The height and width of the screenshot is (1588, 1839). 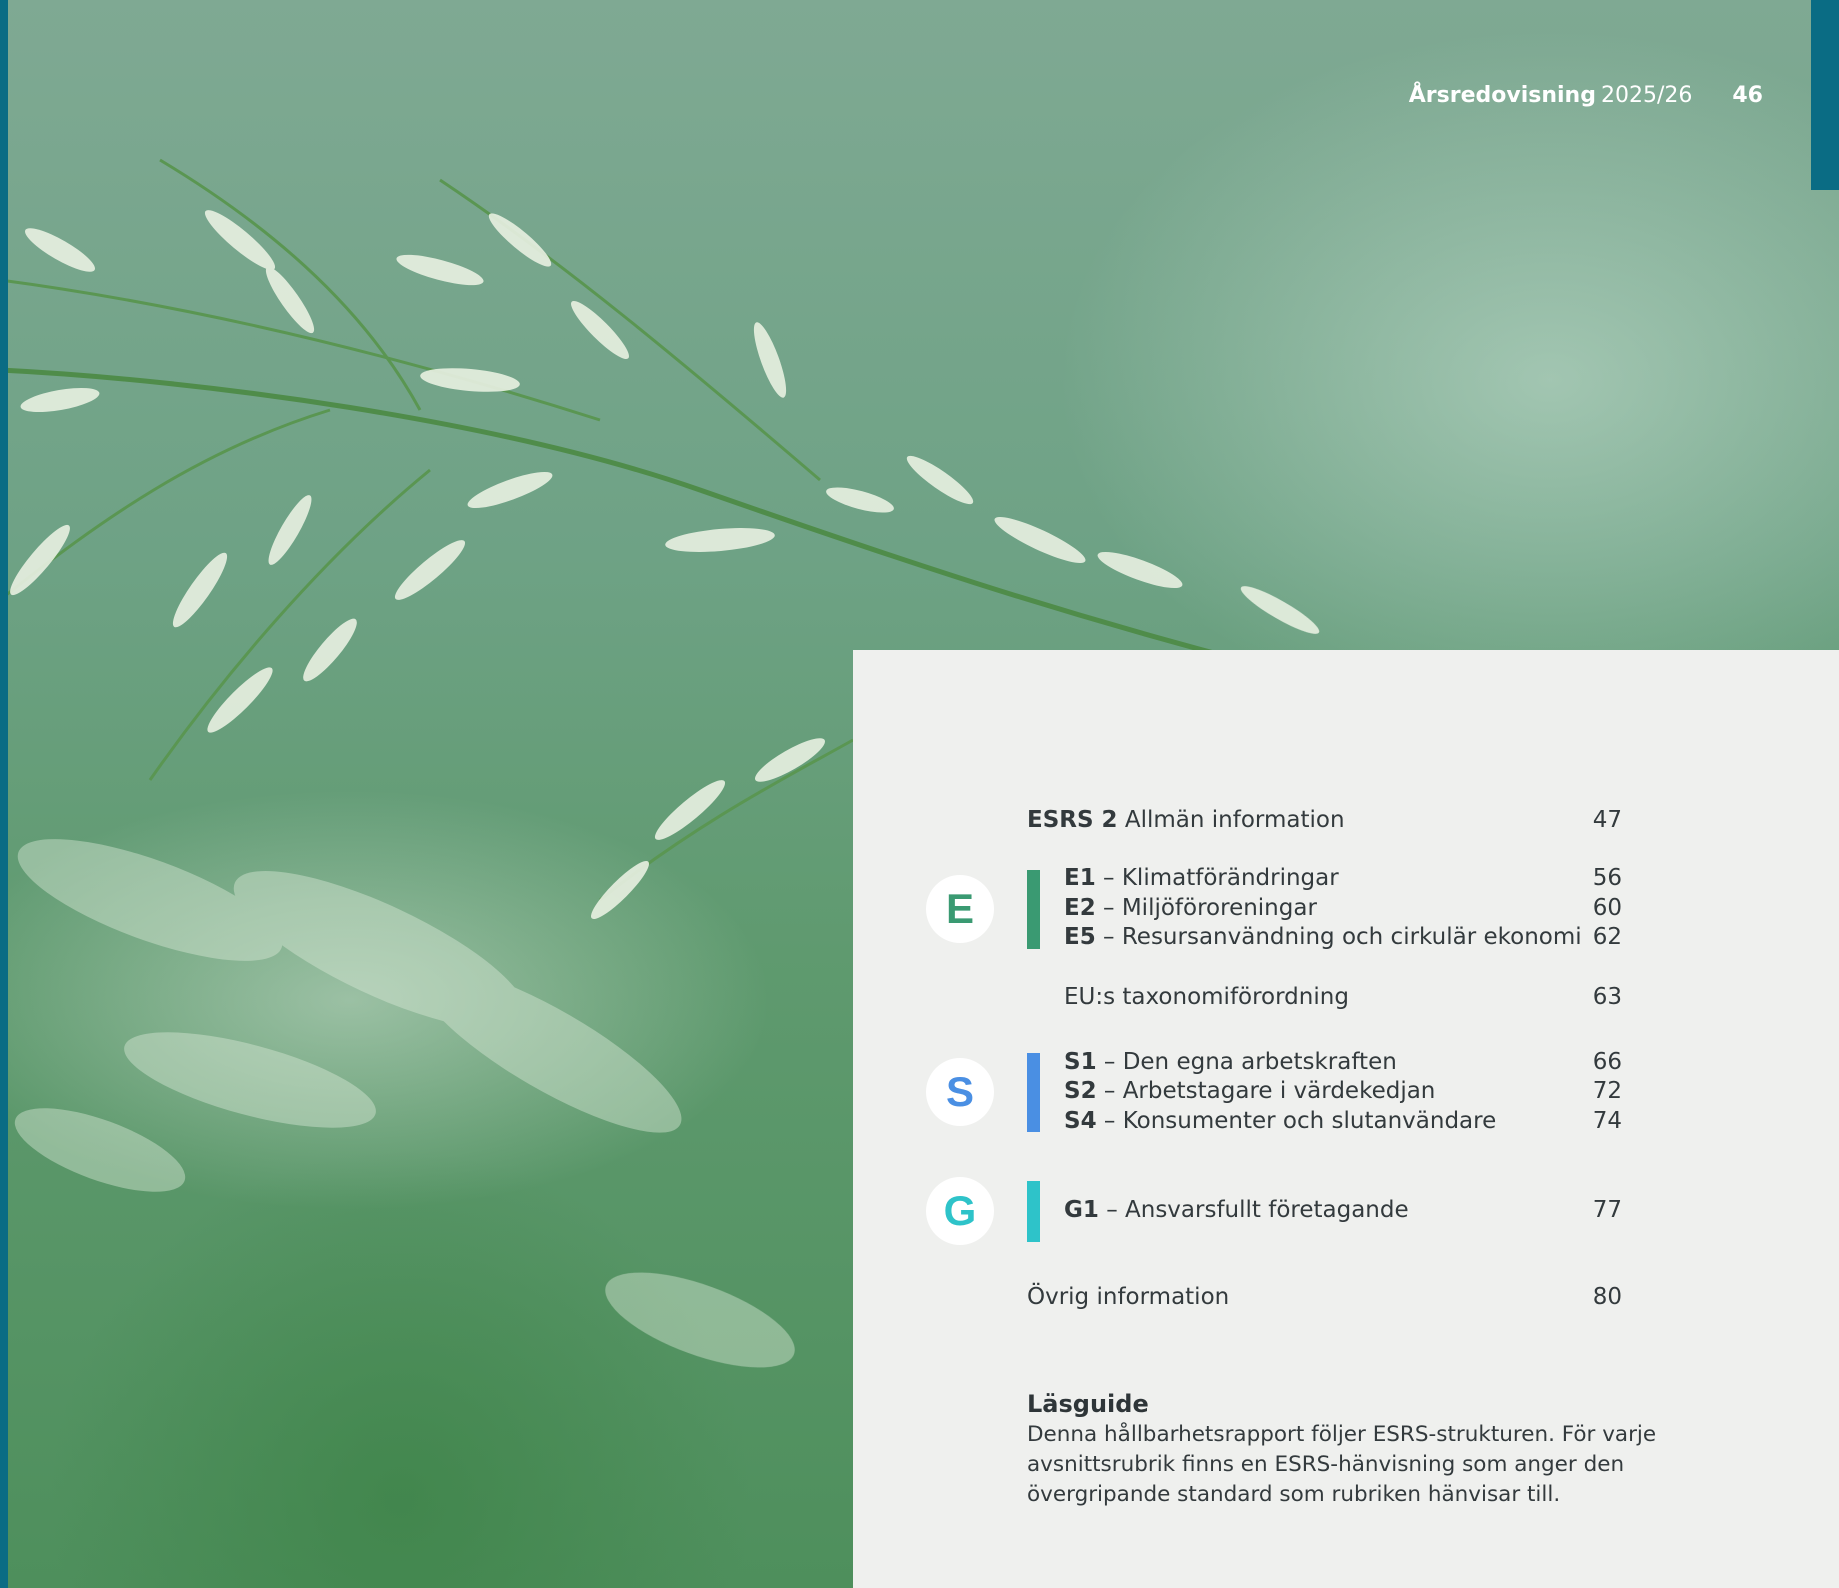 I want to click on toc-item-s1: S1 – Den egna arbetskraften 66, so click(x=1346, y=1062).